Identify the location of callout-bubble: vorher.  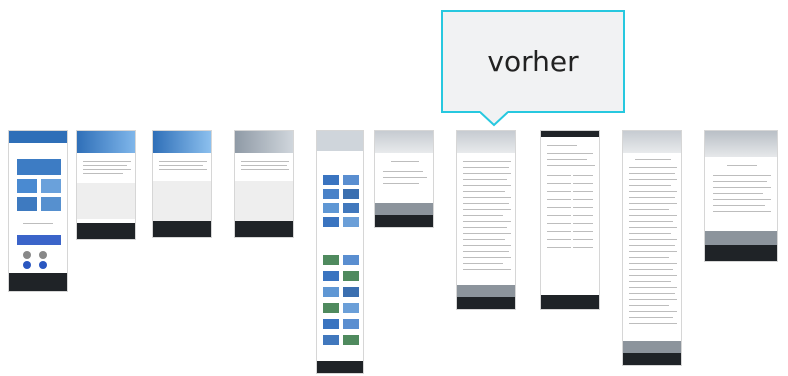
(533, 61).